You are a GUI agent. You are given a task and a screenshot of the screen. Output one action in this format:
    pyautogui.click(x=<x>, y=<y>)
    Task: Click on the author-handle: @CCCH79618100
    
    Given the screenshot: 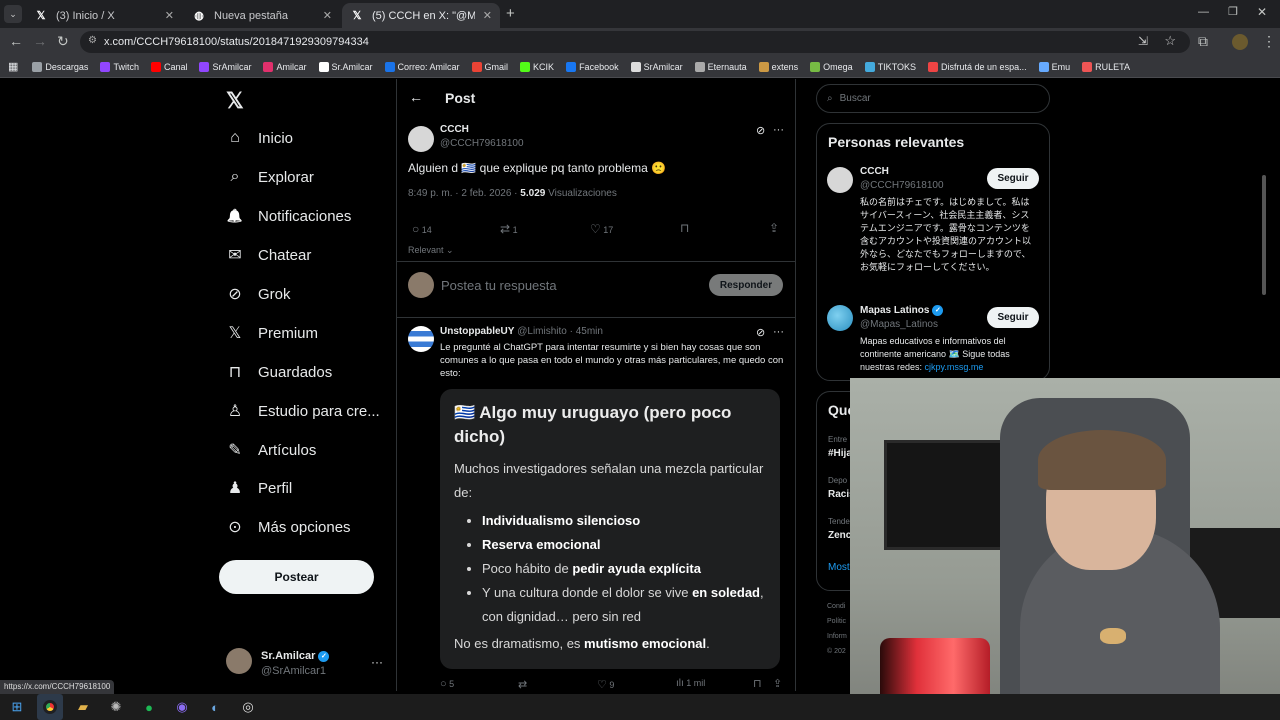 What is the action you would take?
    pyautogui.click(x=482, y=143)
    